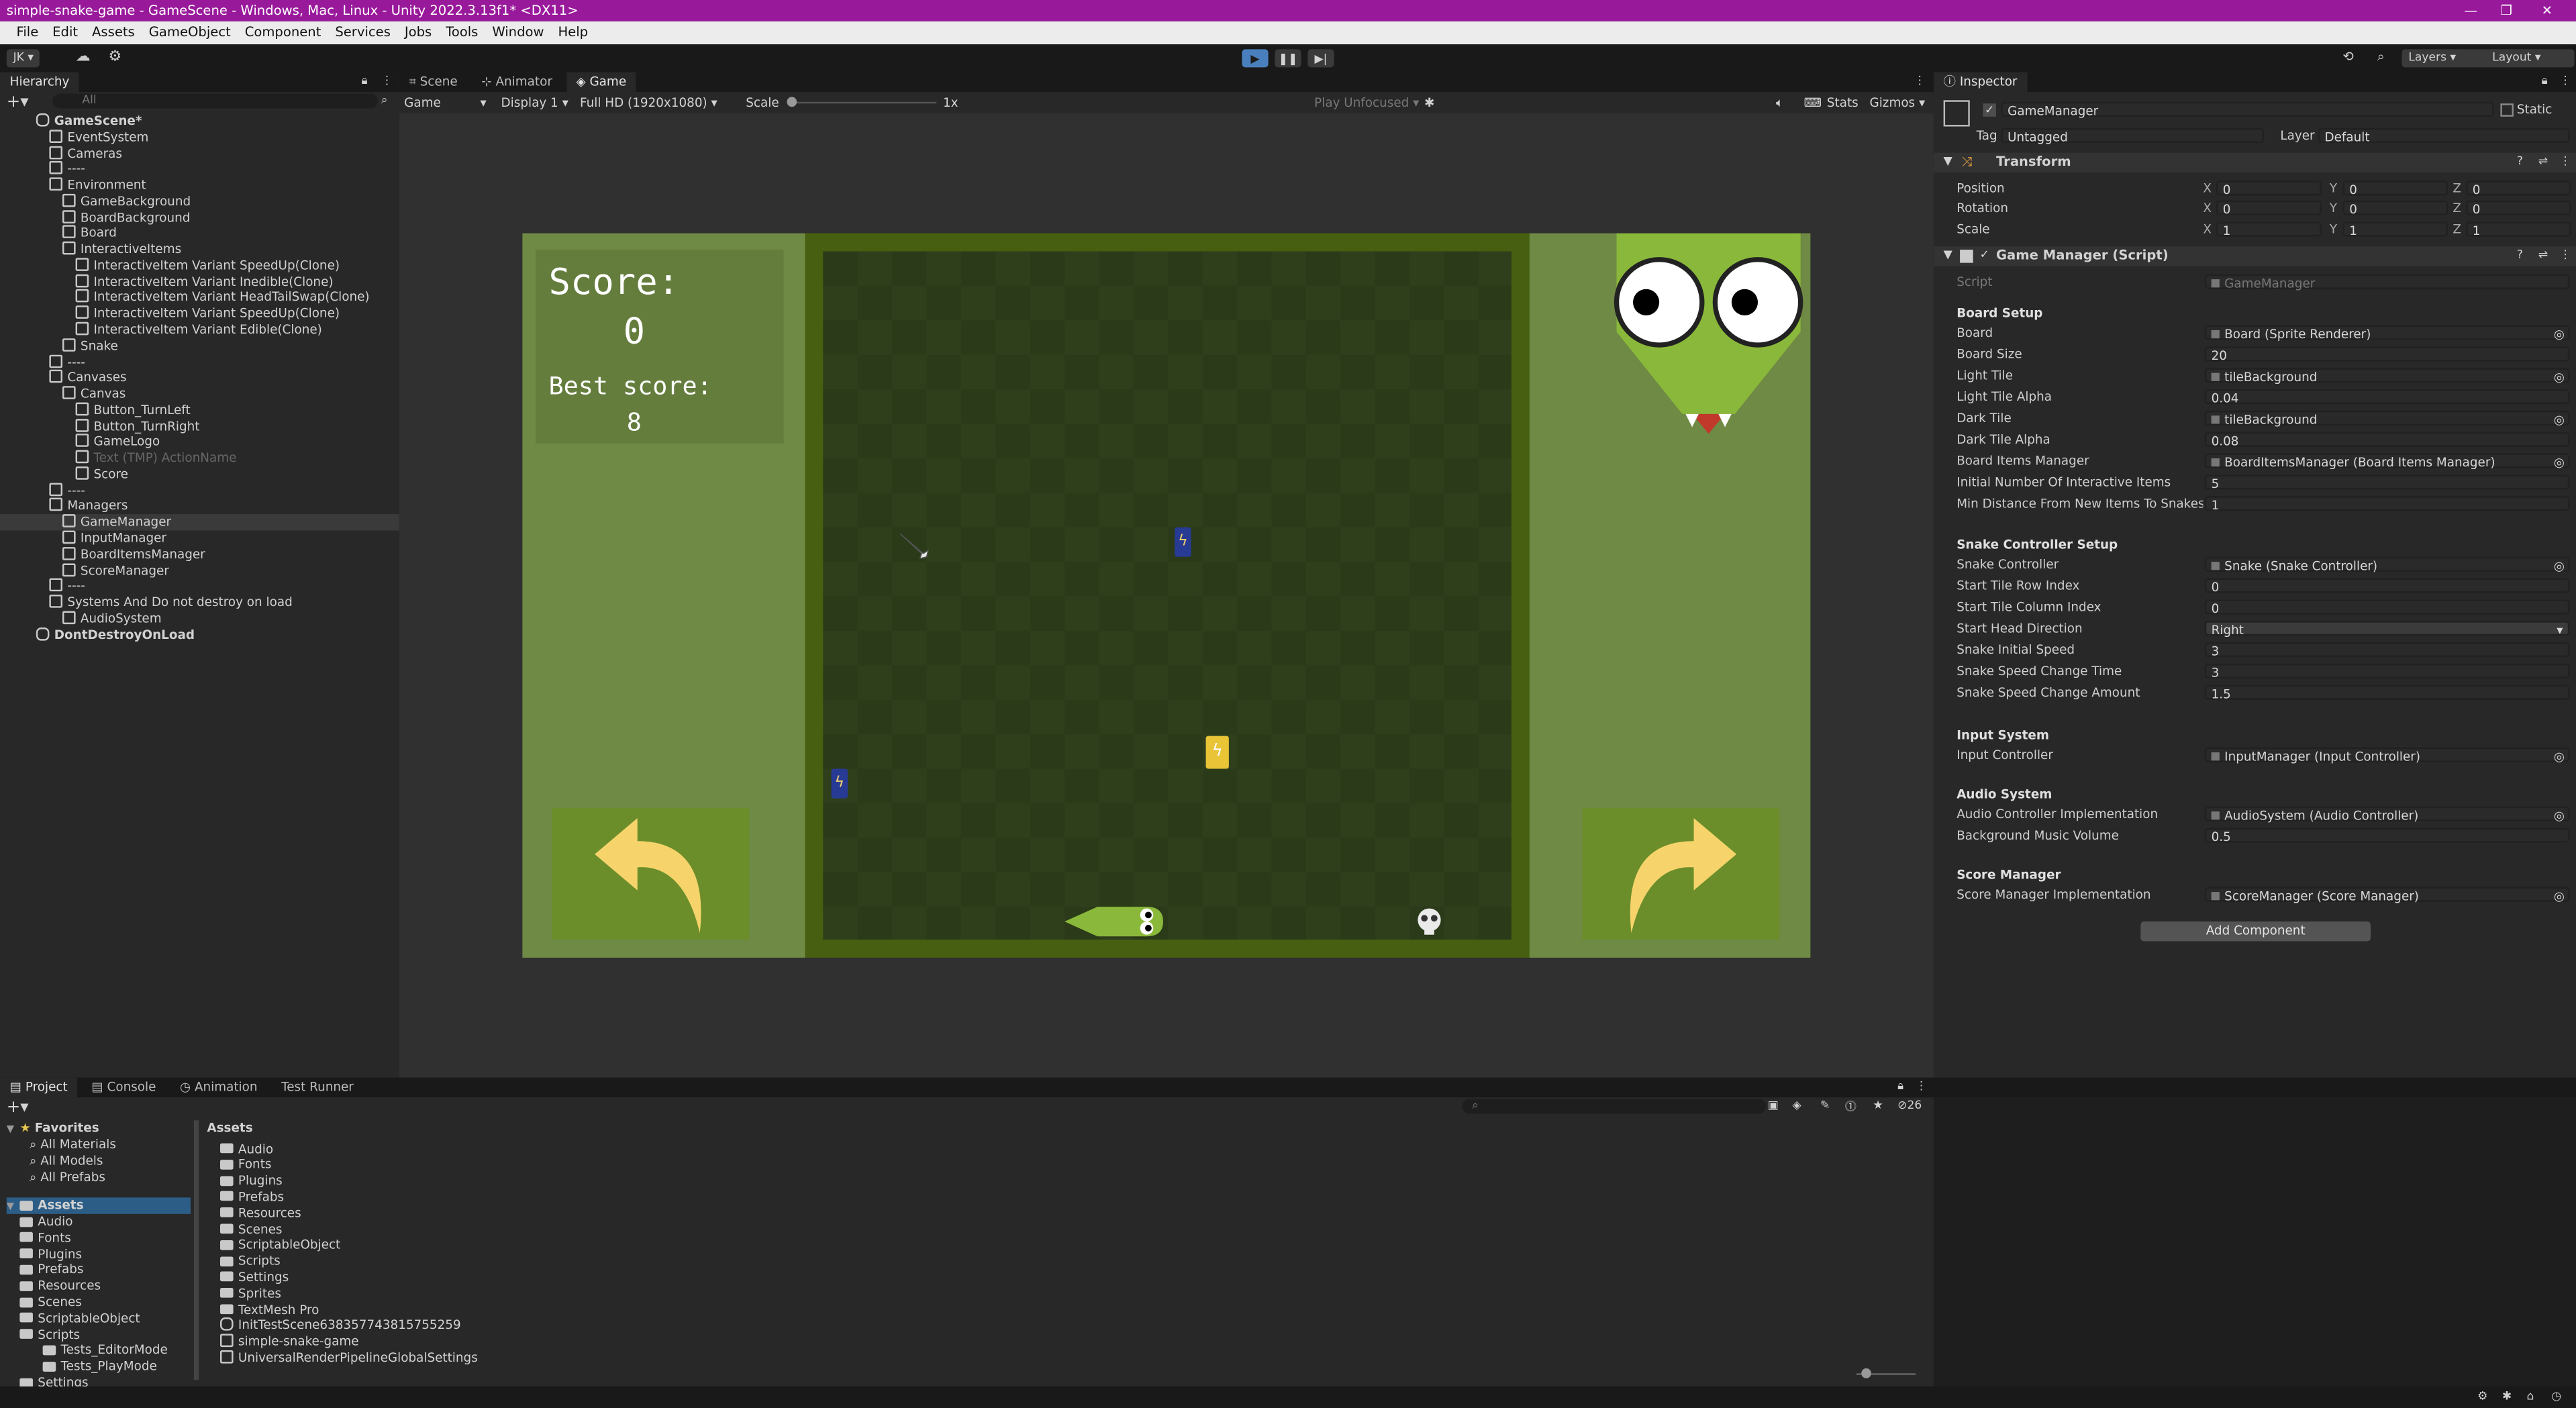  Describe the element at coordinates (2387, 813) in the screenshot. I see `object-field: AudioSystem (Audio Controller) ◎` at that location.